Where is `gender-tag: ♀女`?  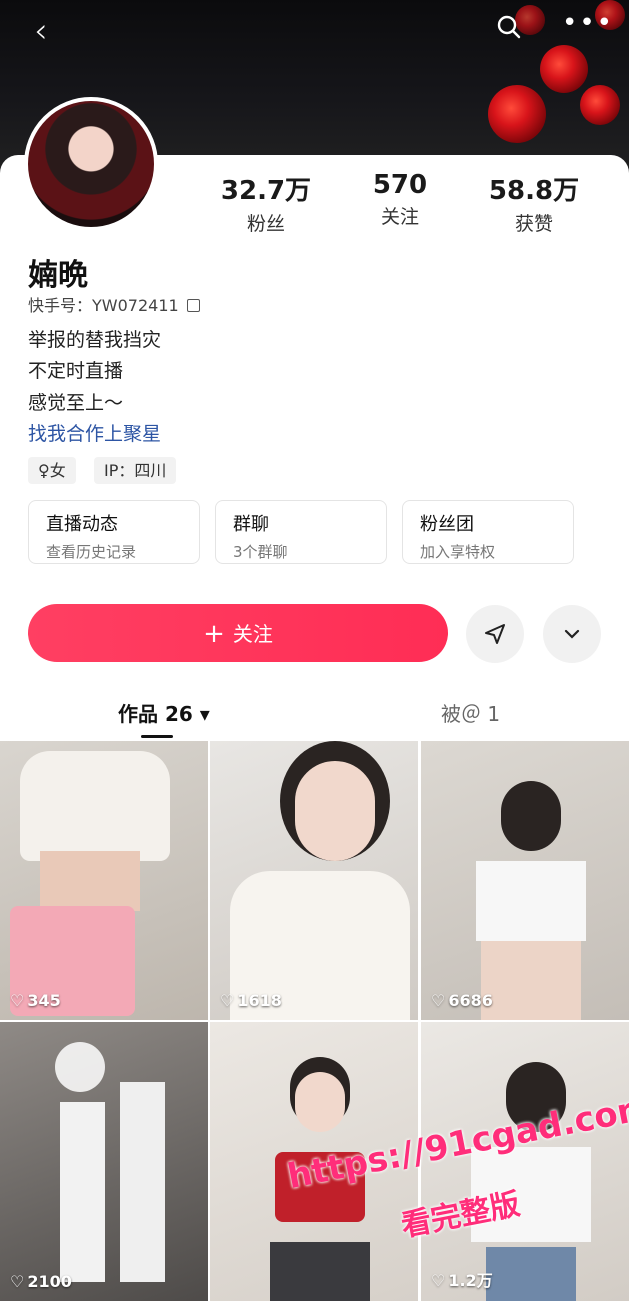
gender-tag: ♀女 is located at coordinates (52, 470).